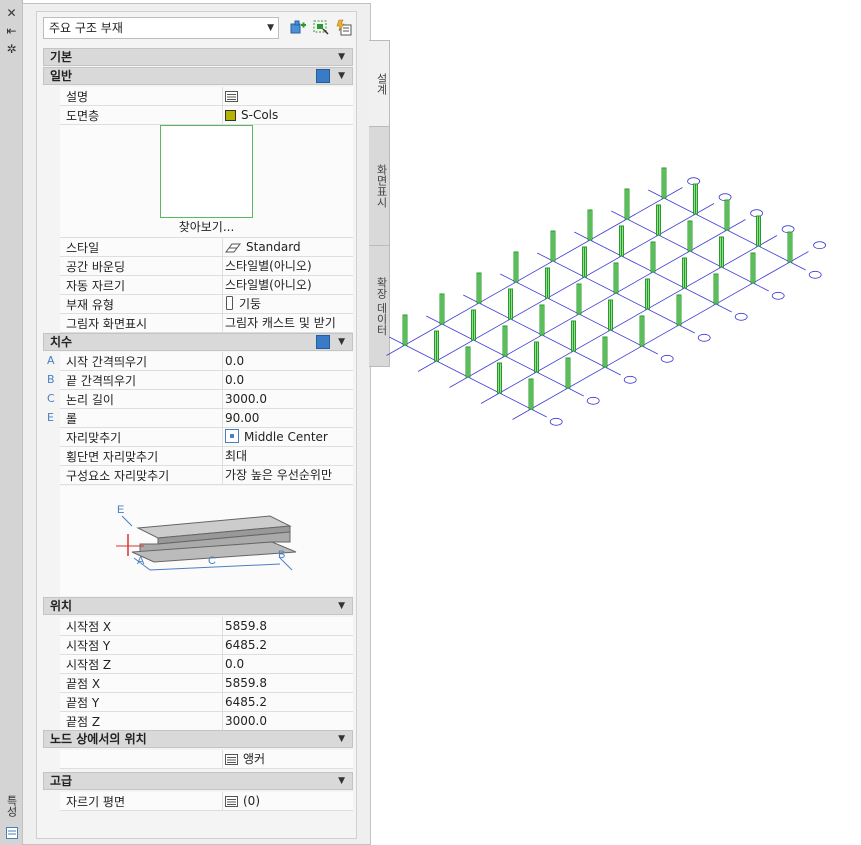  What do you see at coordinates (288, 96) in the screenshot?
I see `description-value` at bounding box center [288, 96].